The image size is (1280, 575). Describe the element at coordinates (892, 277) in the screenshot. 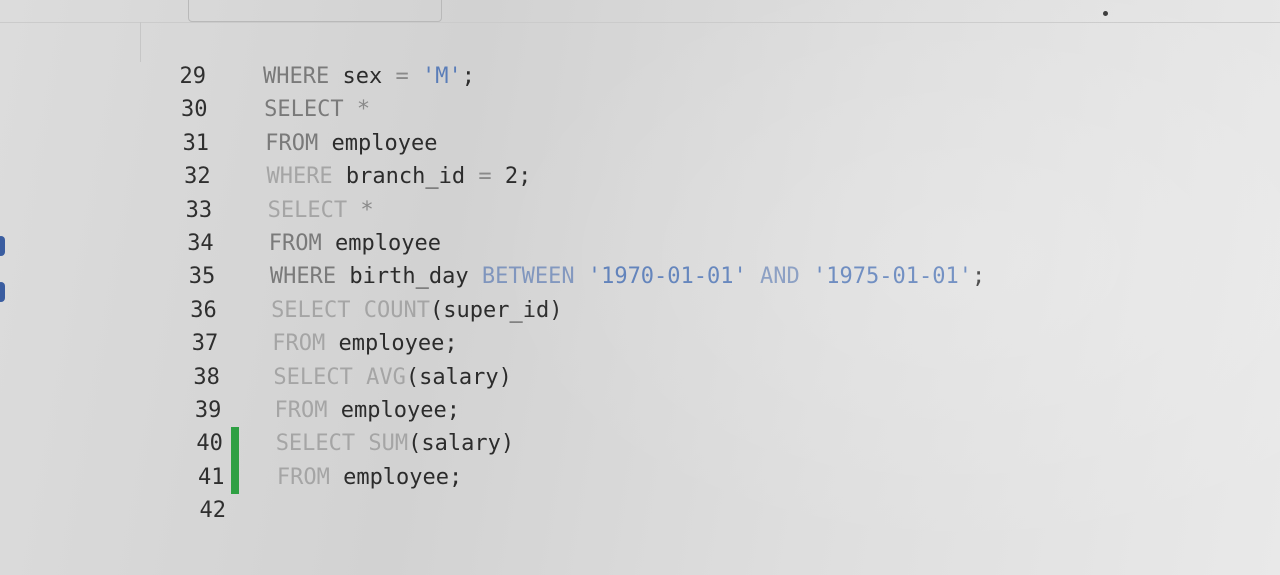

I see `string-literal: '1975-01-01'` at that location.